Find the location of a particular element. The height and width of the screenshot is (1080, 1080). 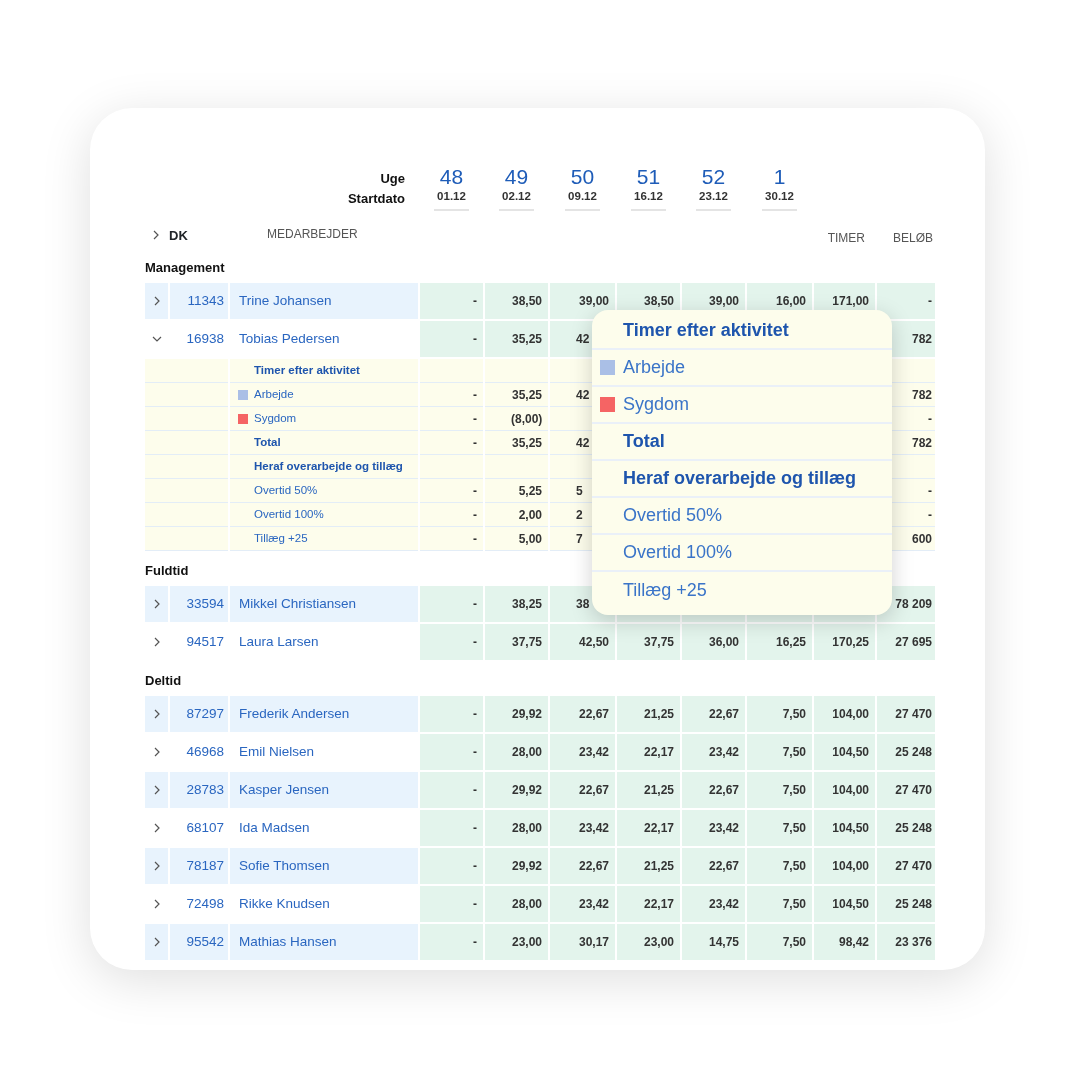

column-header: MEDARBEJDER is located at coordinates (312, 234).